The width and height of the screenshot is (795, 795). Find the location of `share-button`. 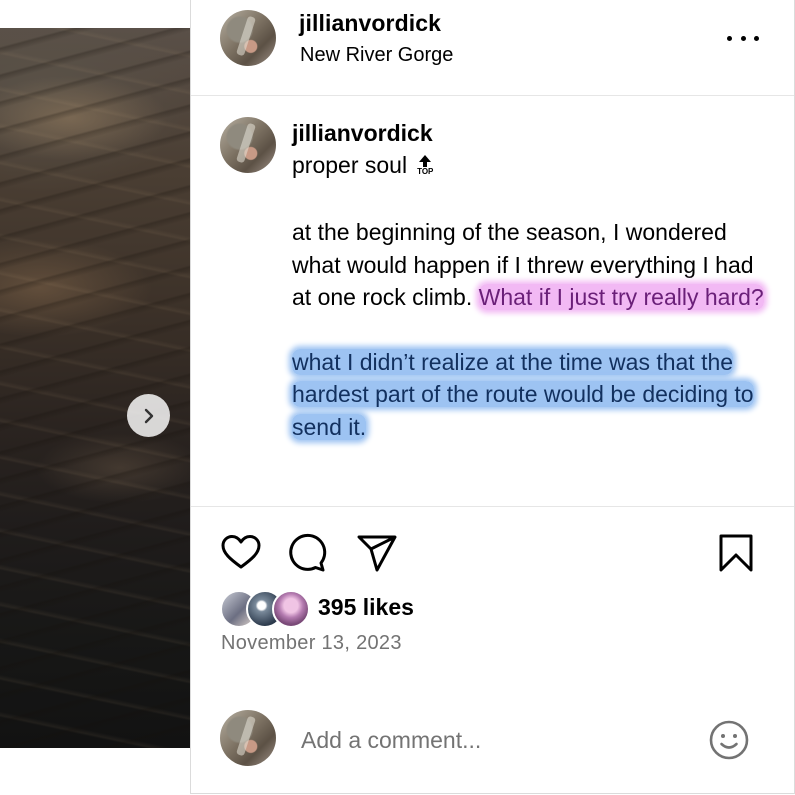

share-button is located at coordinates (377, 553).